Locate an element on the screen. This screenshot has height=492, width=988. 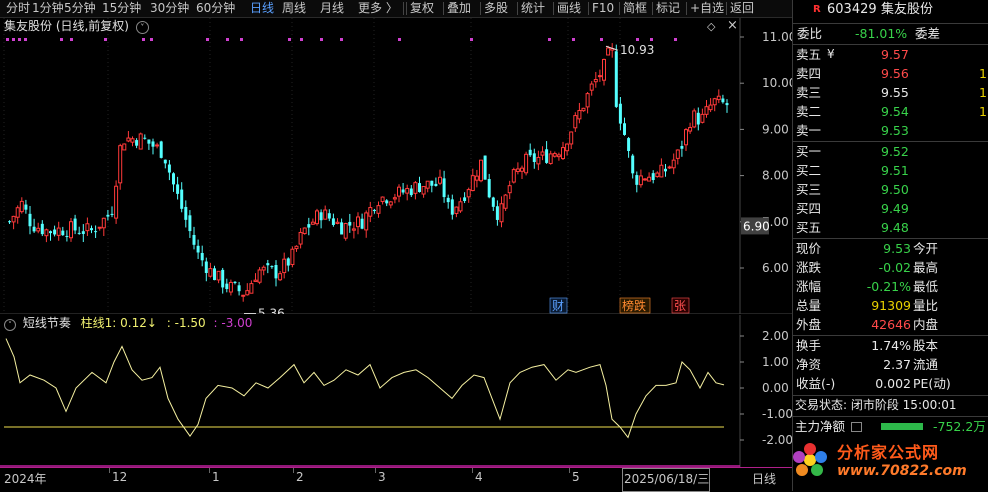
list-icon is located at coordinates (856, 427).